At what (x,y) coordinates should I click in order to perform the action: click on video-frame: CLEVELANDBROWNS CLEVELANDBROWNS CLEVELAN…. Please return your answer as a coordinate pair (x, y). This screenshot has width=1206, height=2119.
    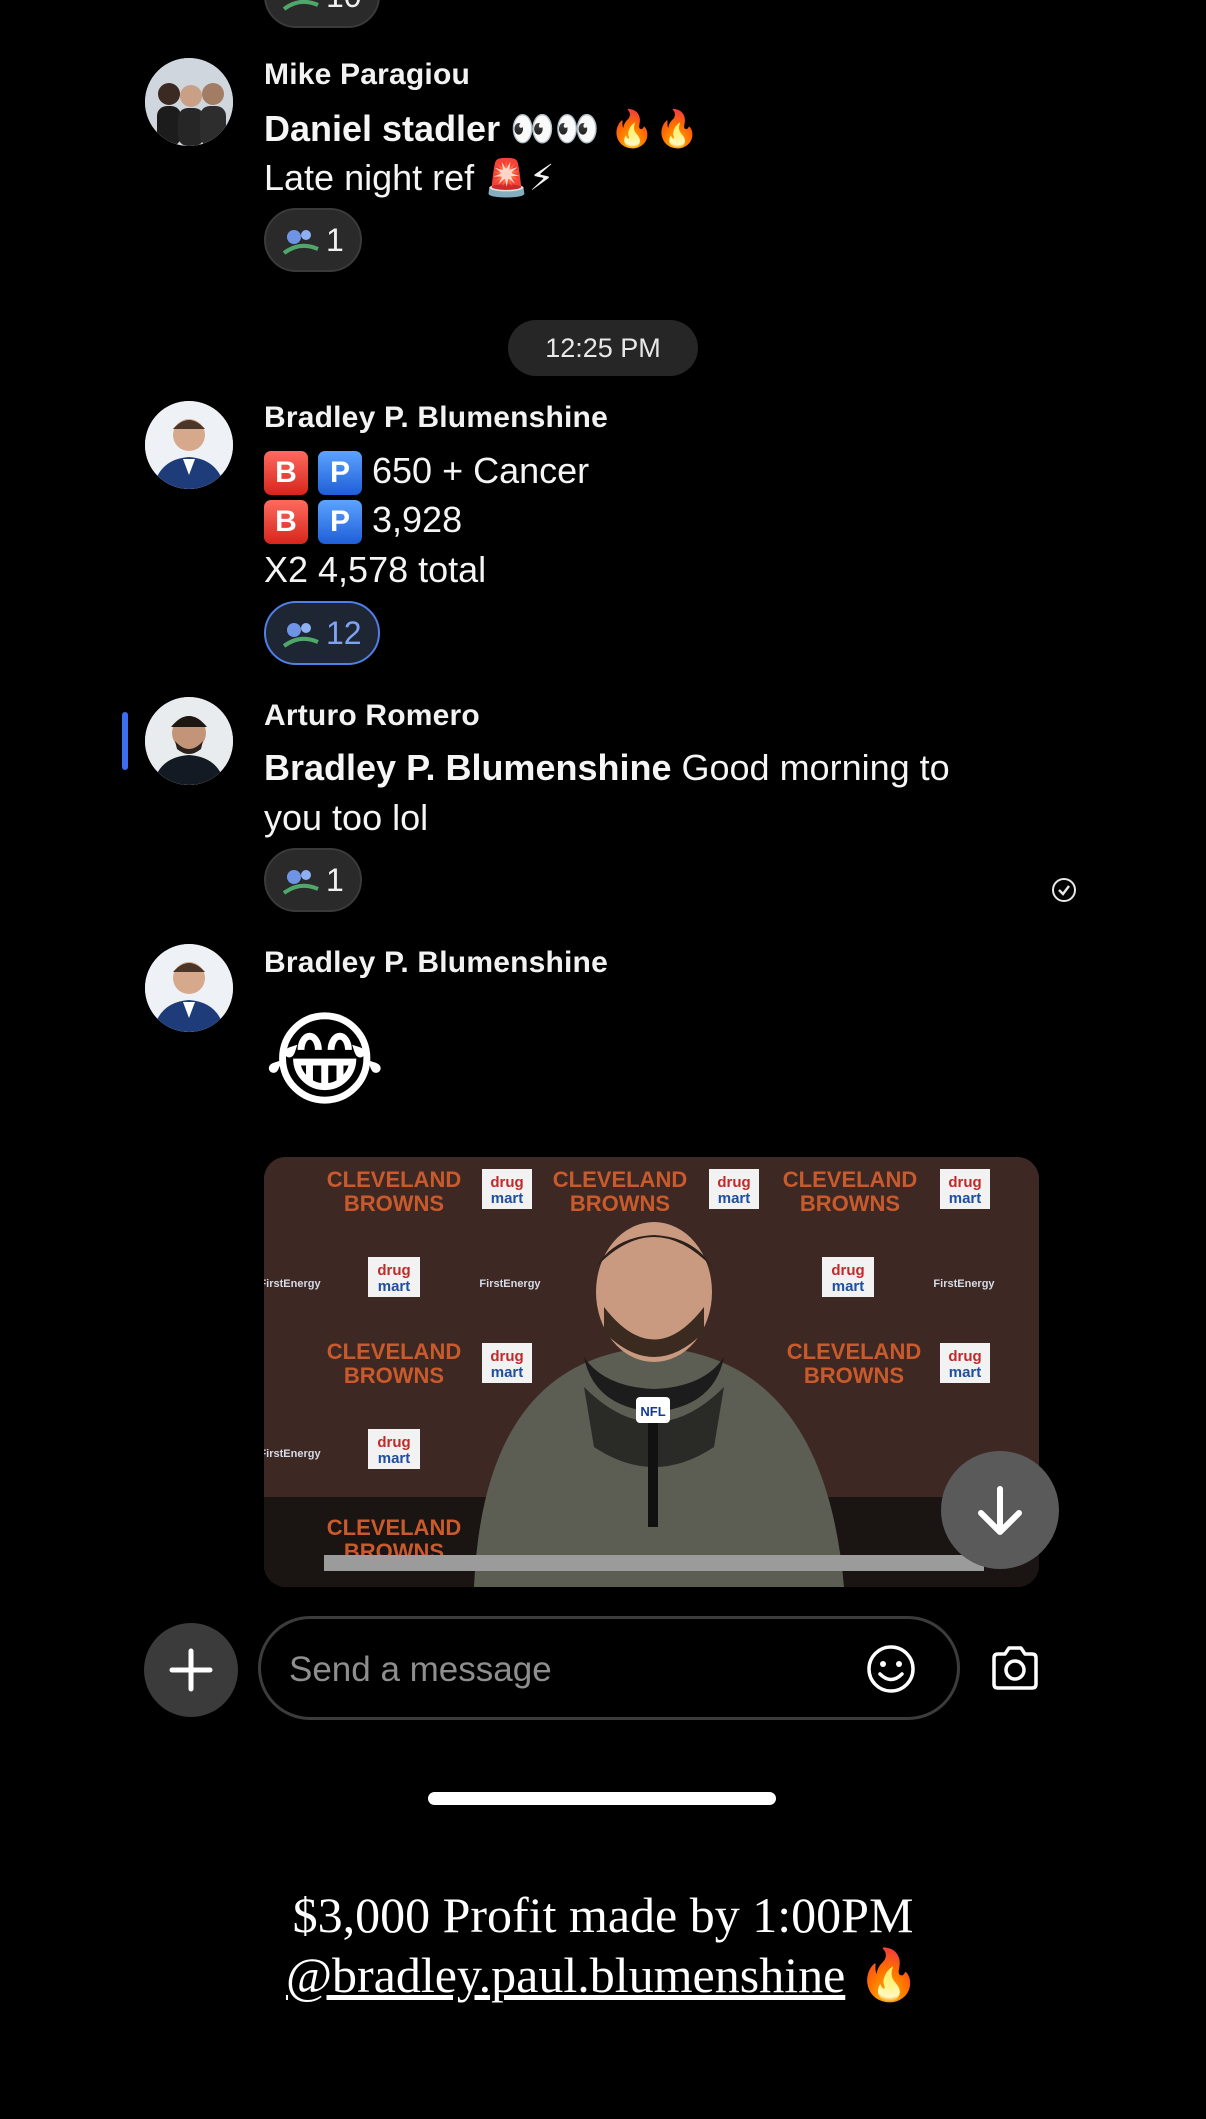
    Looking at the image, I should click on (651, 1372).